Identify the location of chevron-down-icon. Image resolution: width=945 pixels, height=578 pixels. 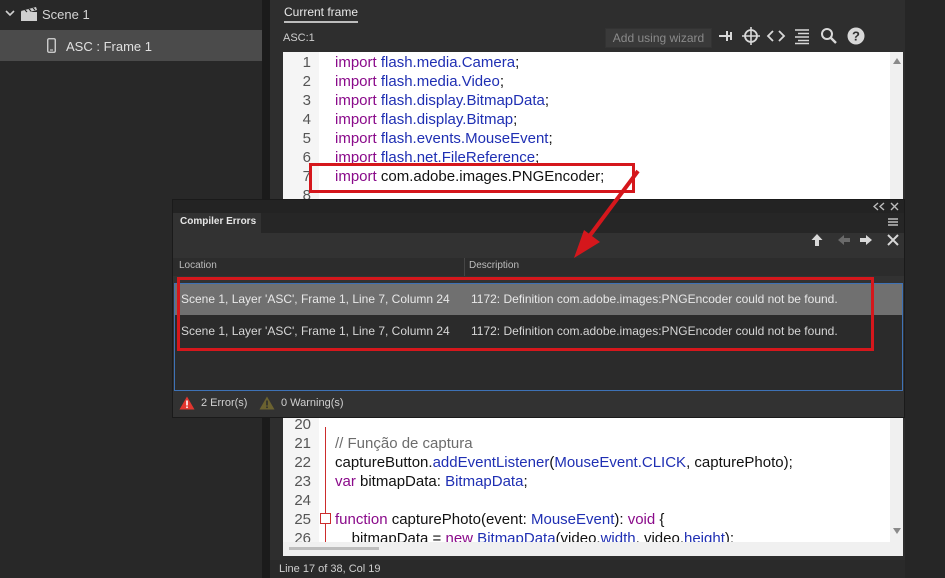
(10, 13).